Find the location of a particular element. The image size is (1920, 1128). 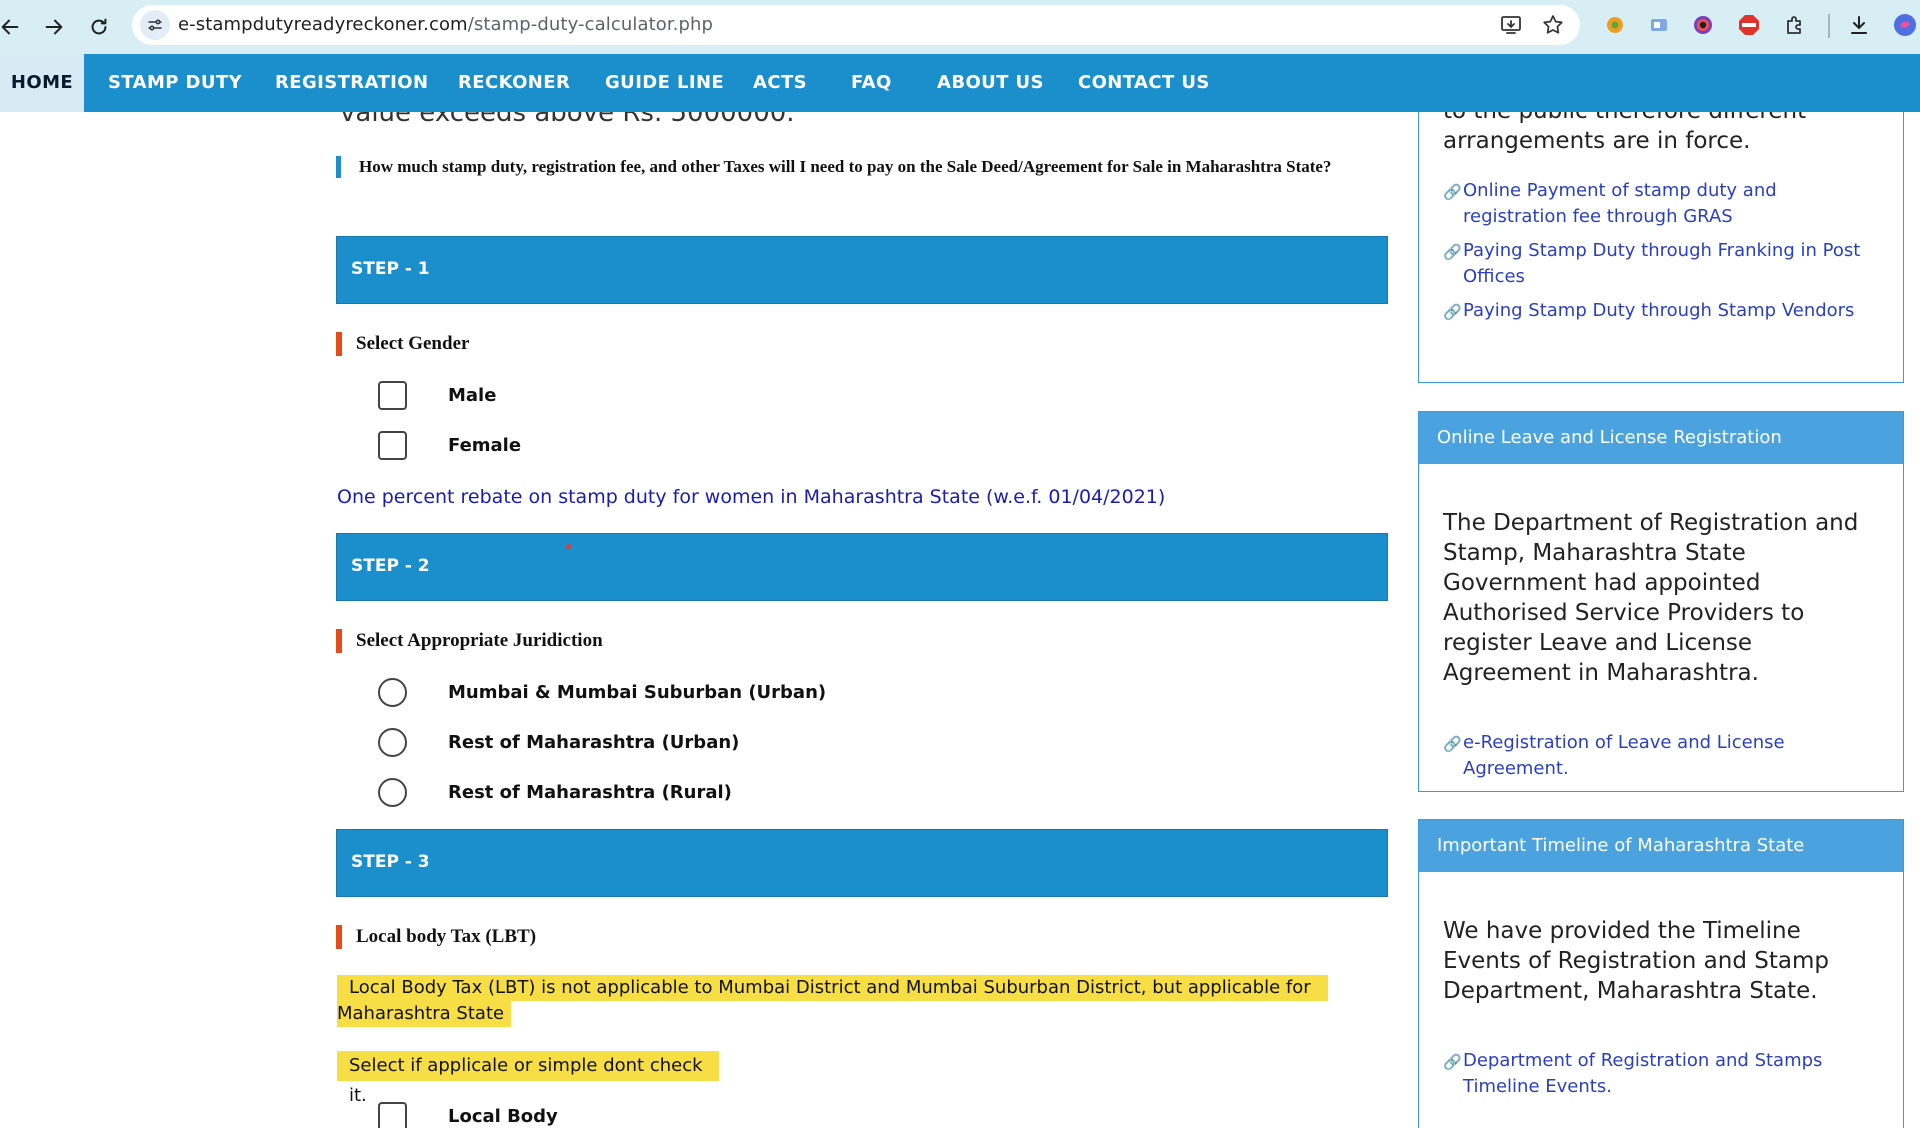

mumbai-urban-label: Mumbai & Mumbai Suburban (Urban) is located at coordinates (637, 692).